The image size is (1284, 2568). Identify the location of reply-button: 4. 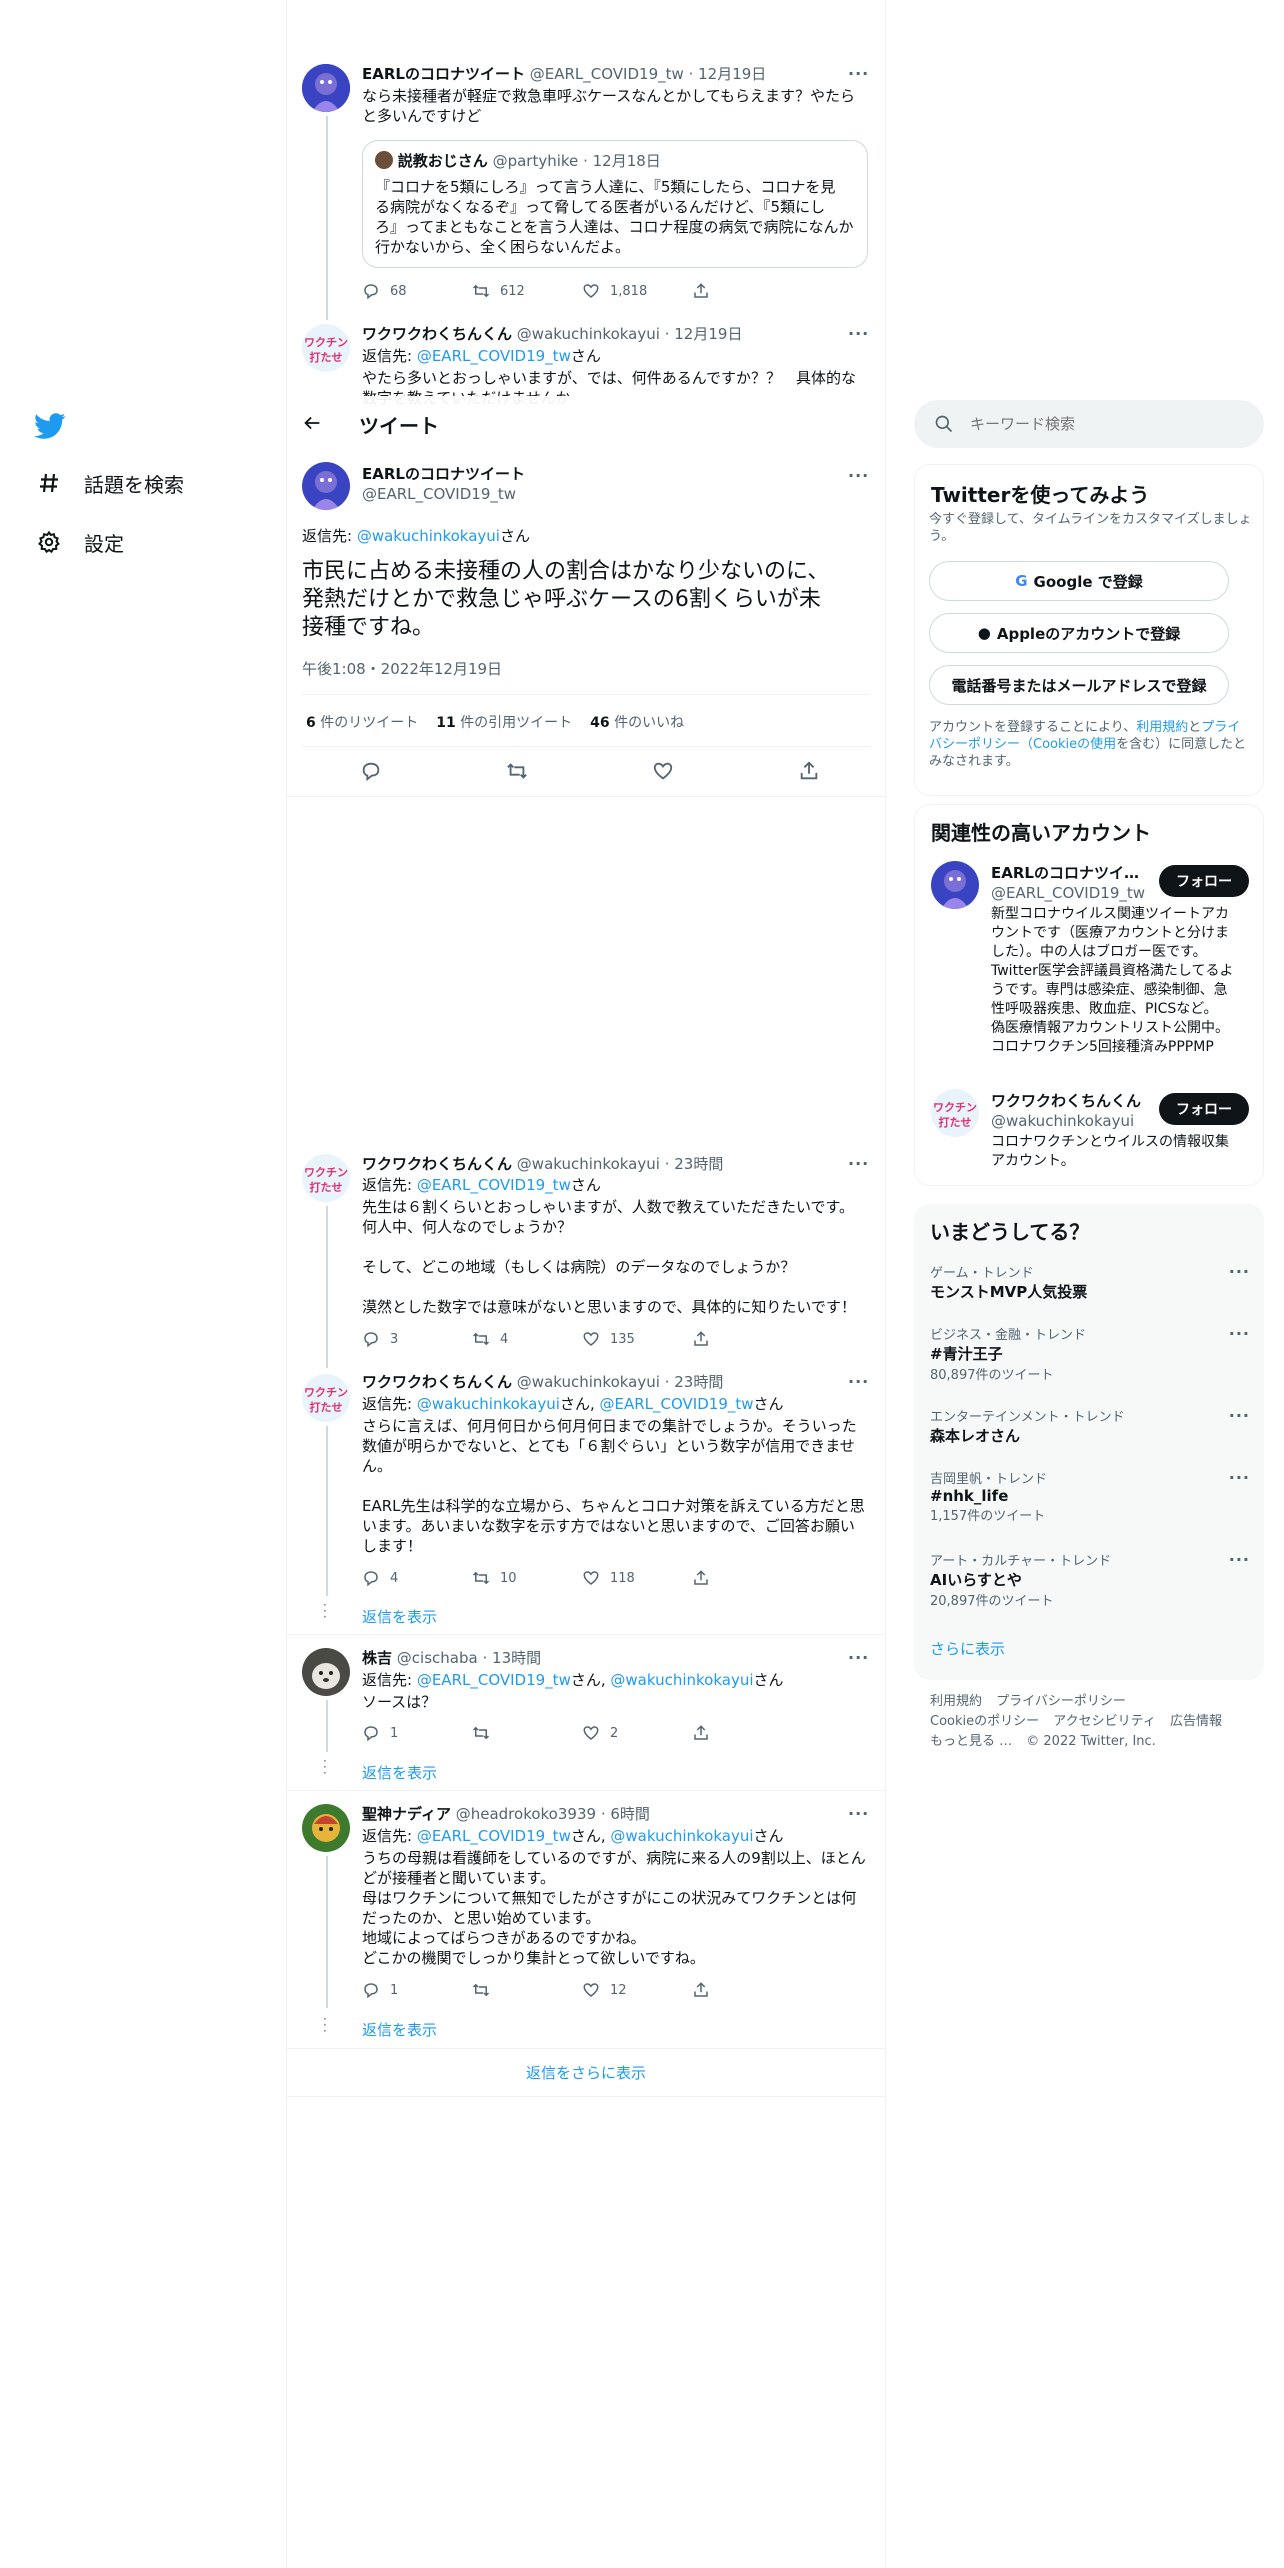
(417, 1578).